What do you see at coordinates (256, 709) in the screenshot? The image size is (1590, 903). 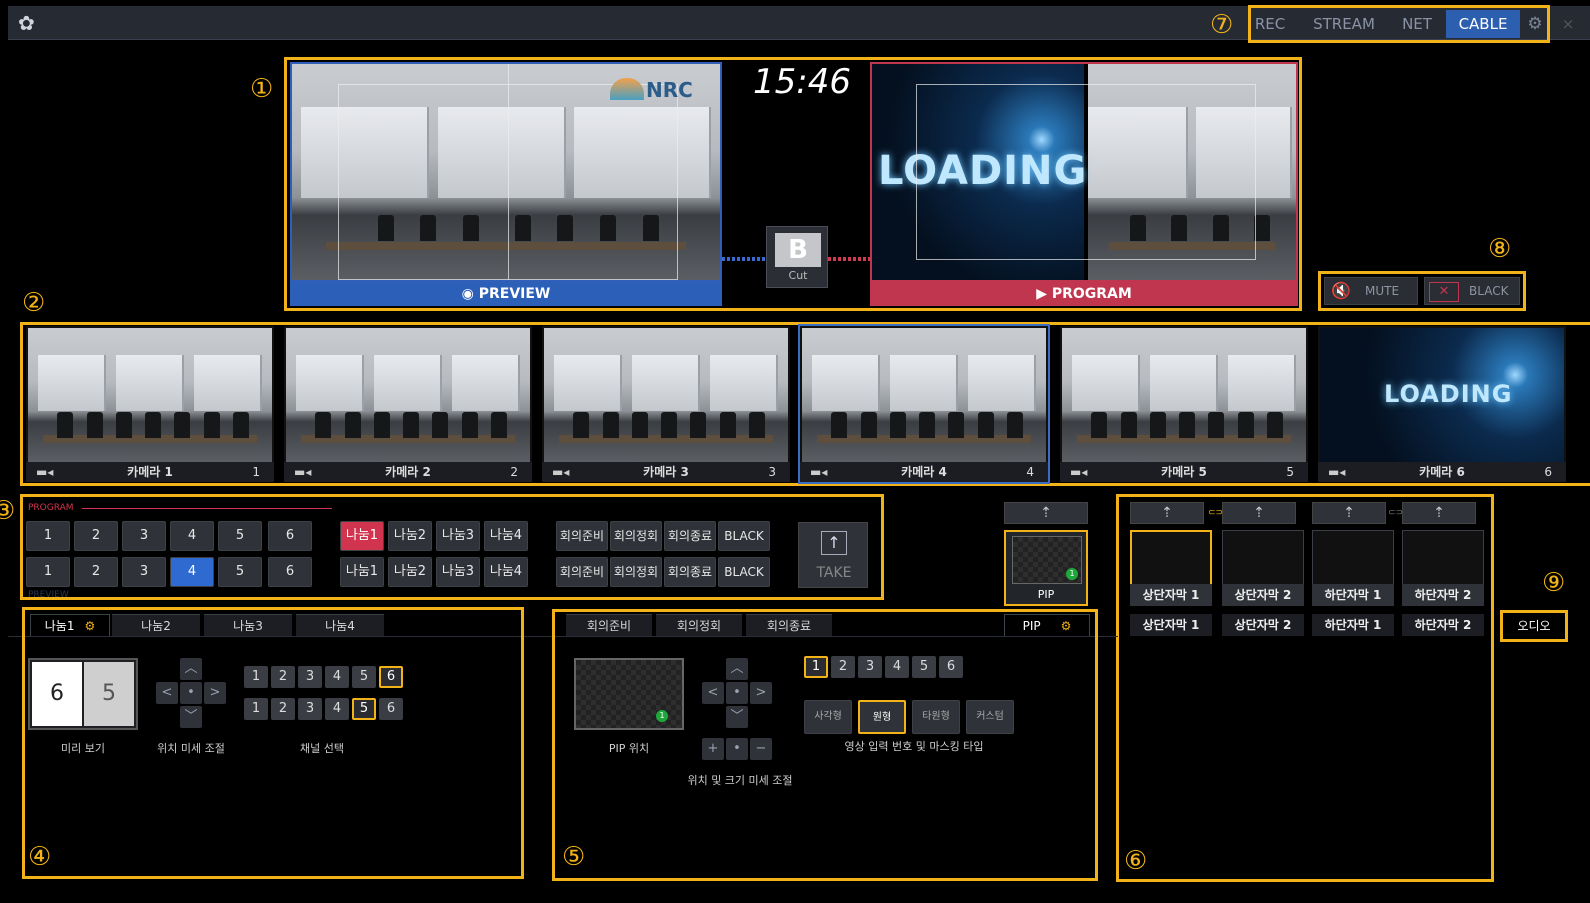 I see `split-row2-channel-1: 1` at bounding box center [256, 709].